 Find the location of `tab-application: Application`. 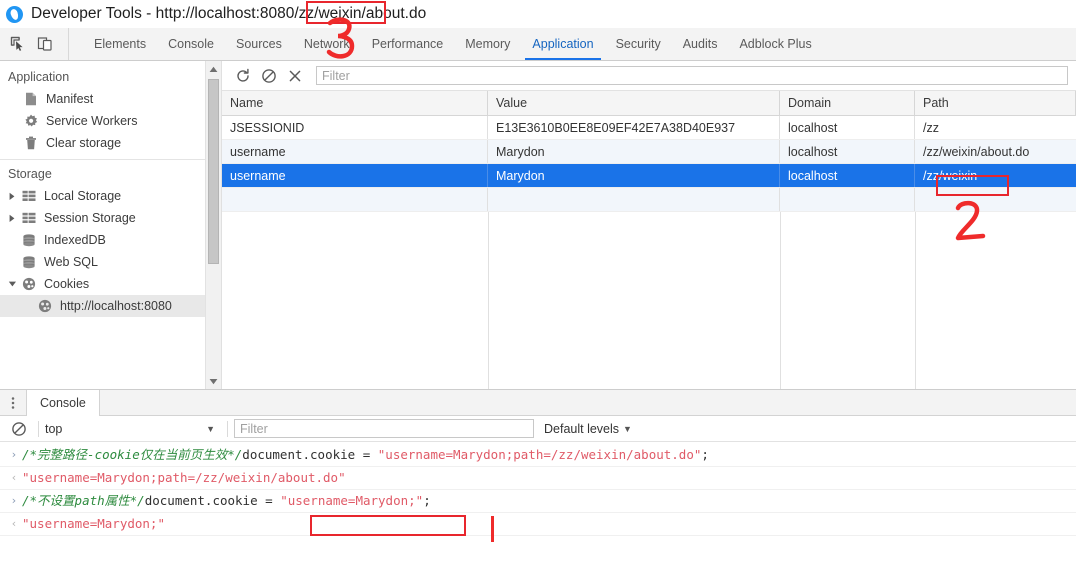

tab-application: Application is located at coordinates (562, 44).